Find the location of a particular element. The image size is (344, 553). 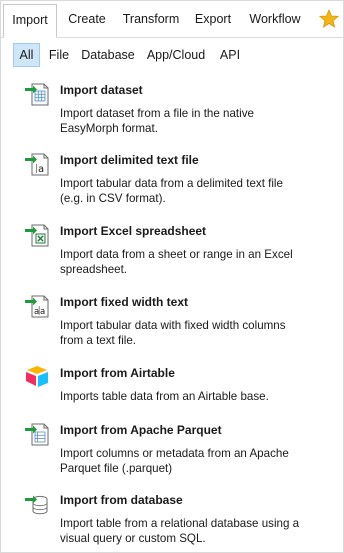

filter-api: API is located at coordinates (230, 55).